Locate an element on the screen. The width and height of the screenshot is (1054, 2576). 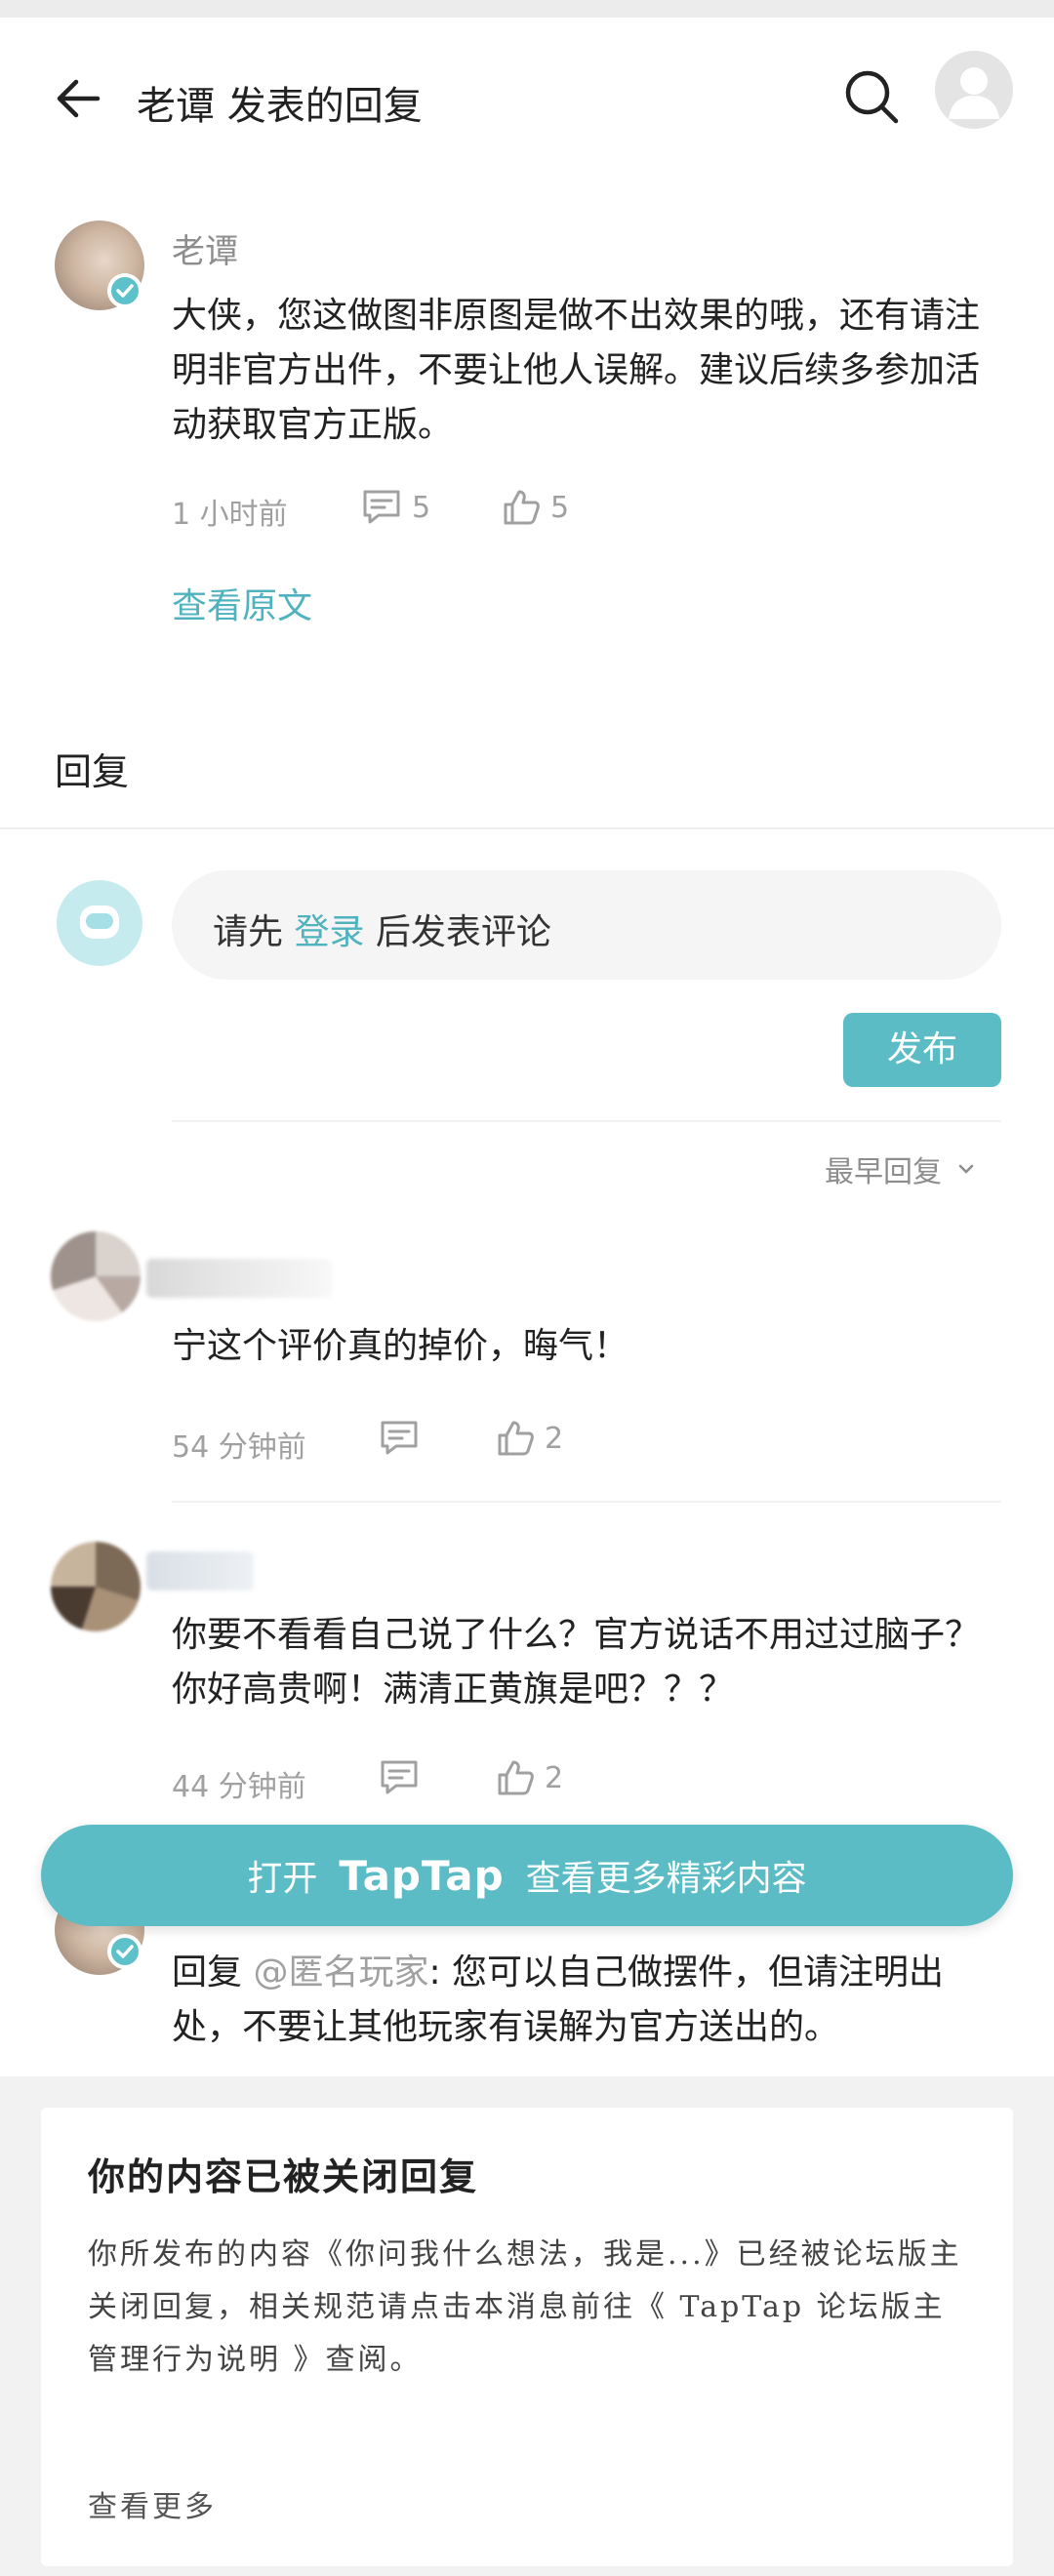
login-prefix: 请先 is located at coordinates (254, 932).